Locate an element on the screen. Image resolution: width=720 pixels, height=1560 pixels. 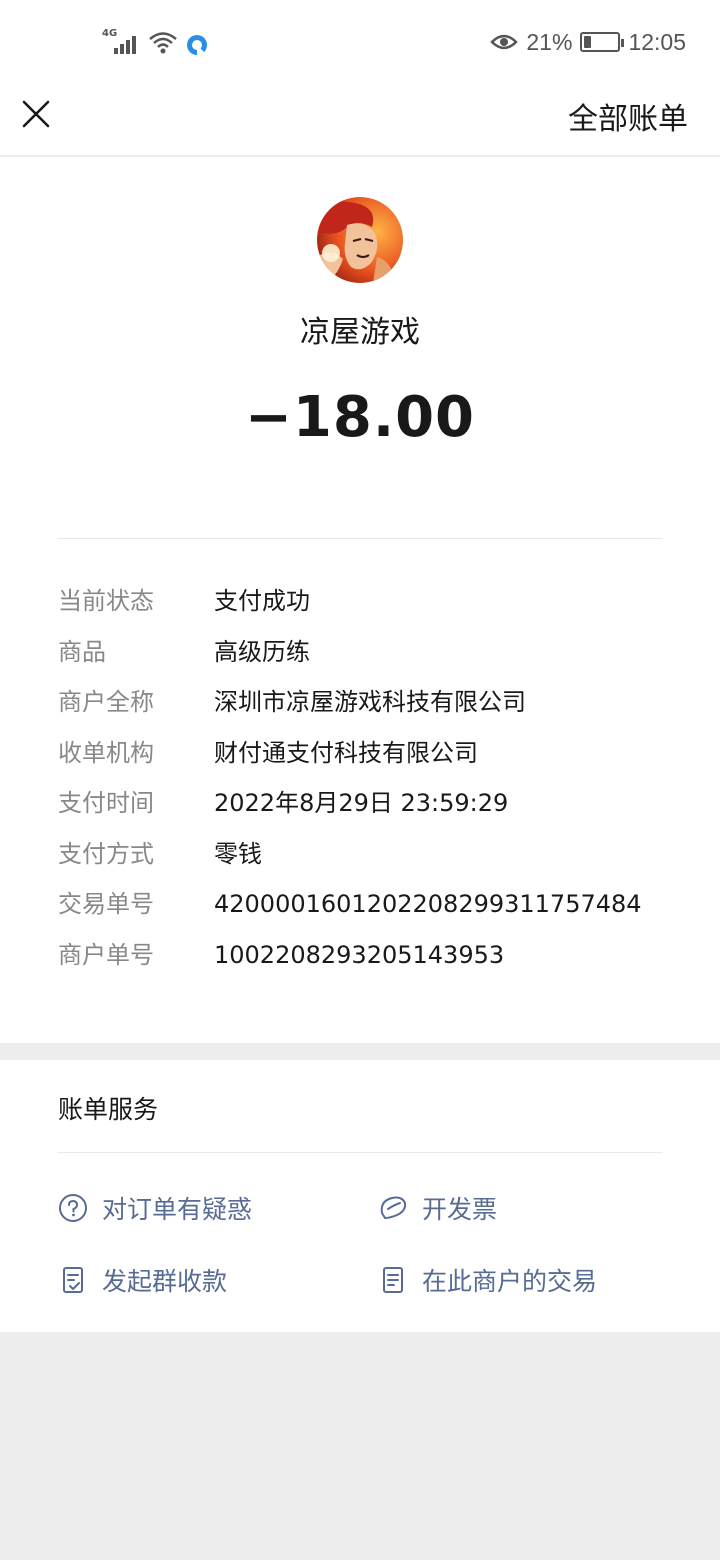
detail-row-acquirer: 收单机构 财付通支付科技有限公司 is located at coordinates (368, 758).